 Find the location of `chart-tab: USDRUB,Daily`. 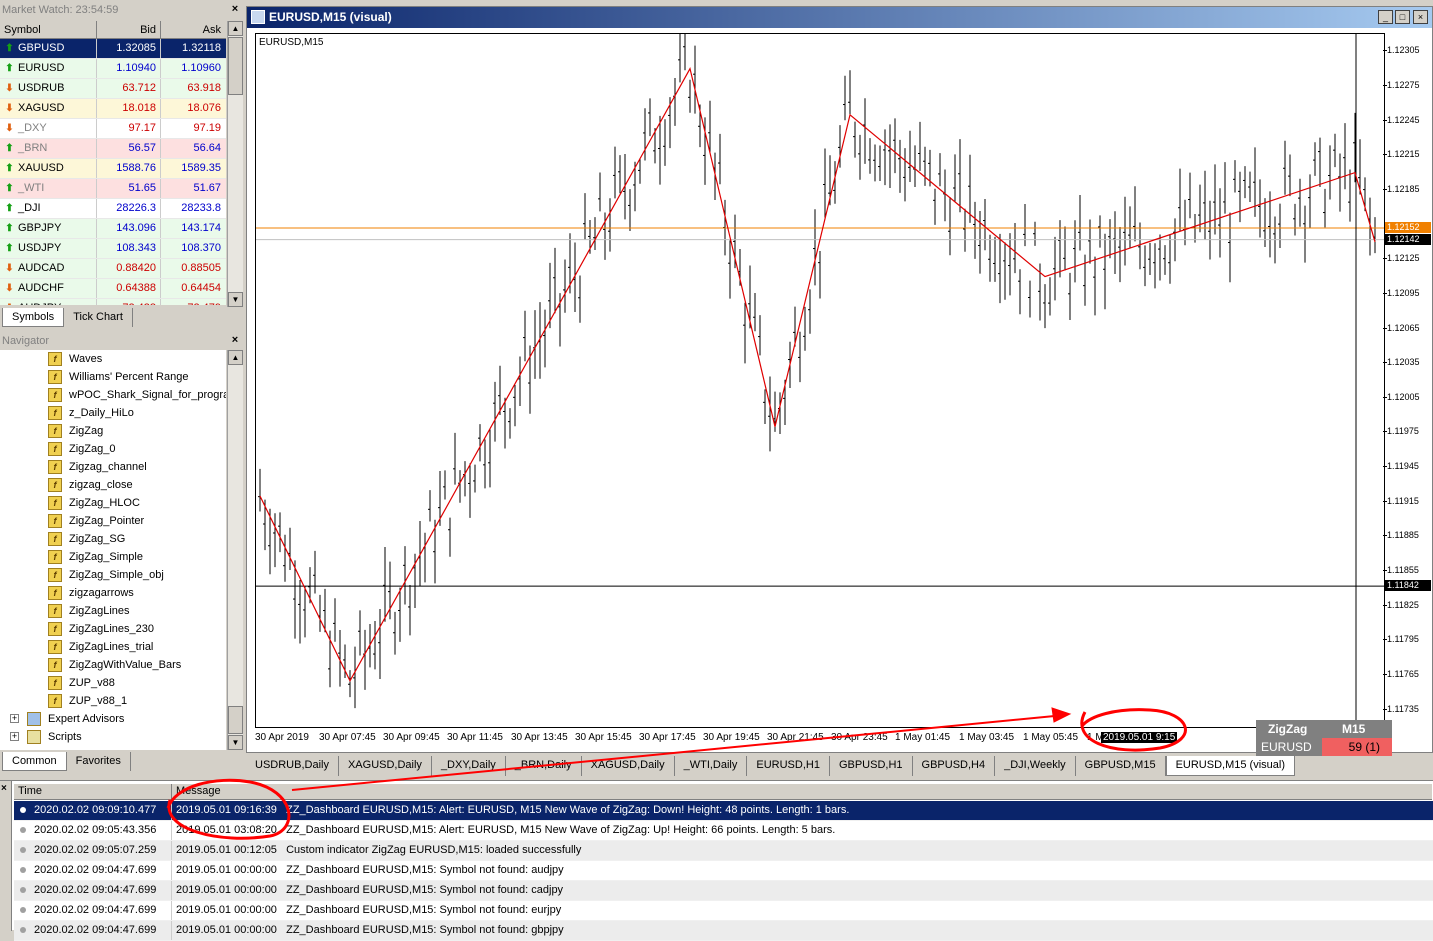

chart-tab: USDRUB,Daily is located at coordinates (292, 766).